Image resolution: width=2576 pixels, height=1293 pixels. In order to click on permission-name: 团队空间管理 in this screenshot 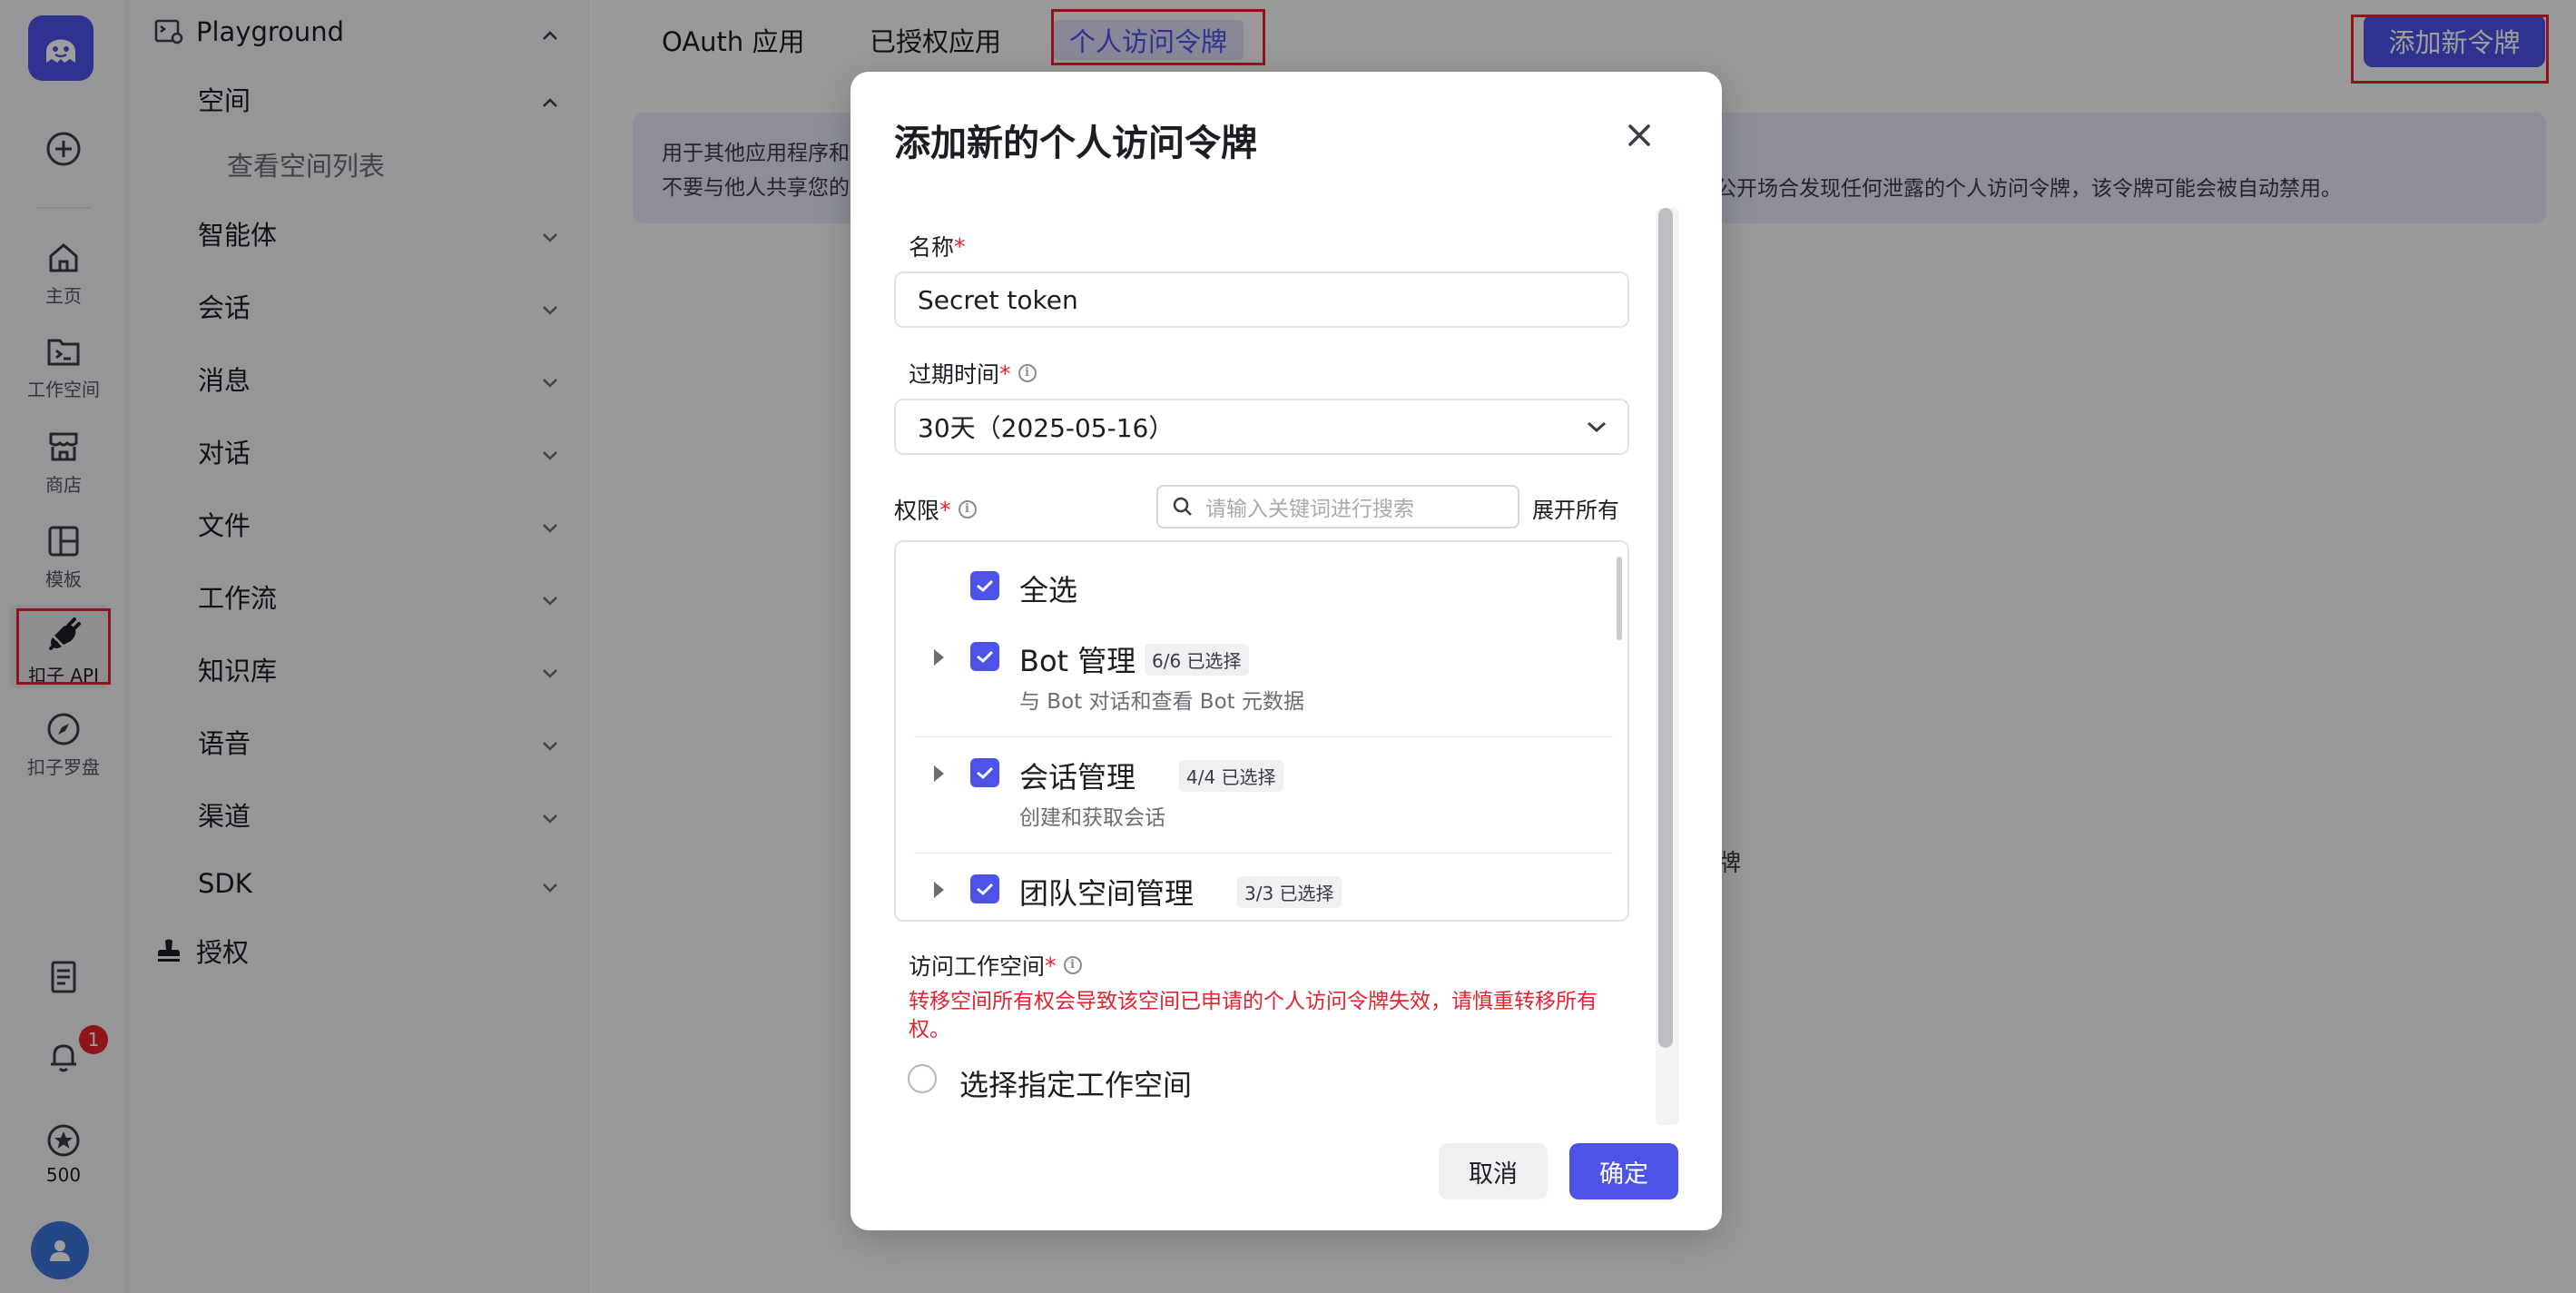, I will do `click(1107, 894)`.